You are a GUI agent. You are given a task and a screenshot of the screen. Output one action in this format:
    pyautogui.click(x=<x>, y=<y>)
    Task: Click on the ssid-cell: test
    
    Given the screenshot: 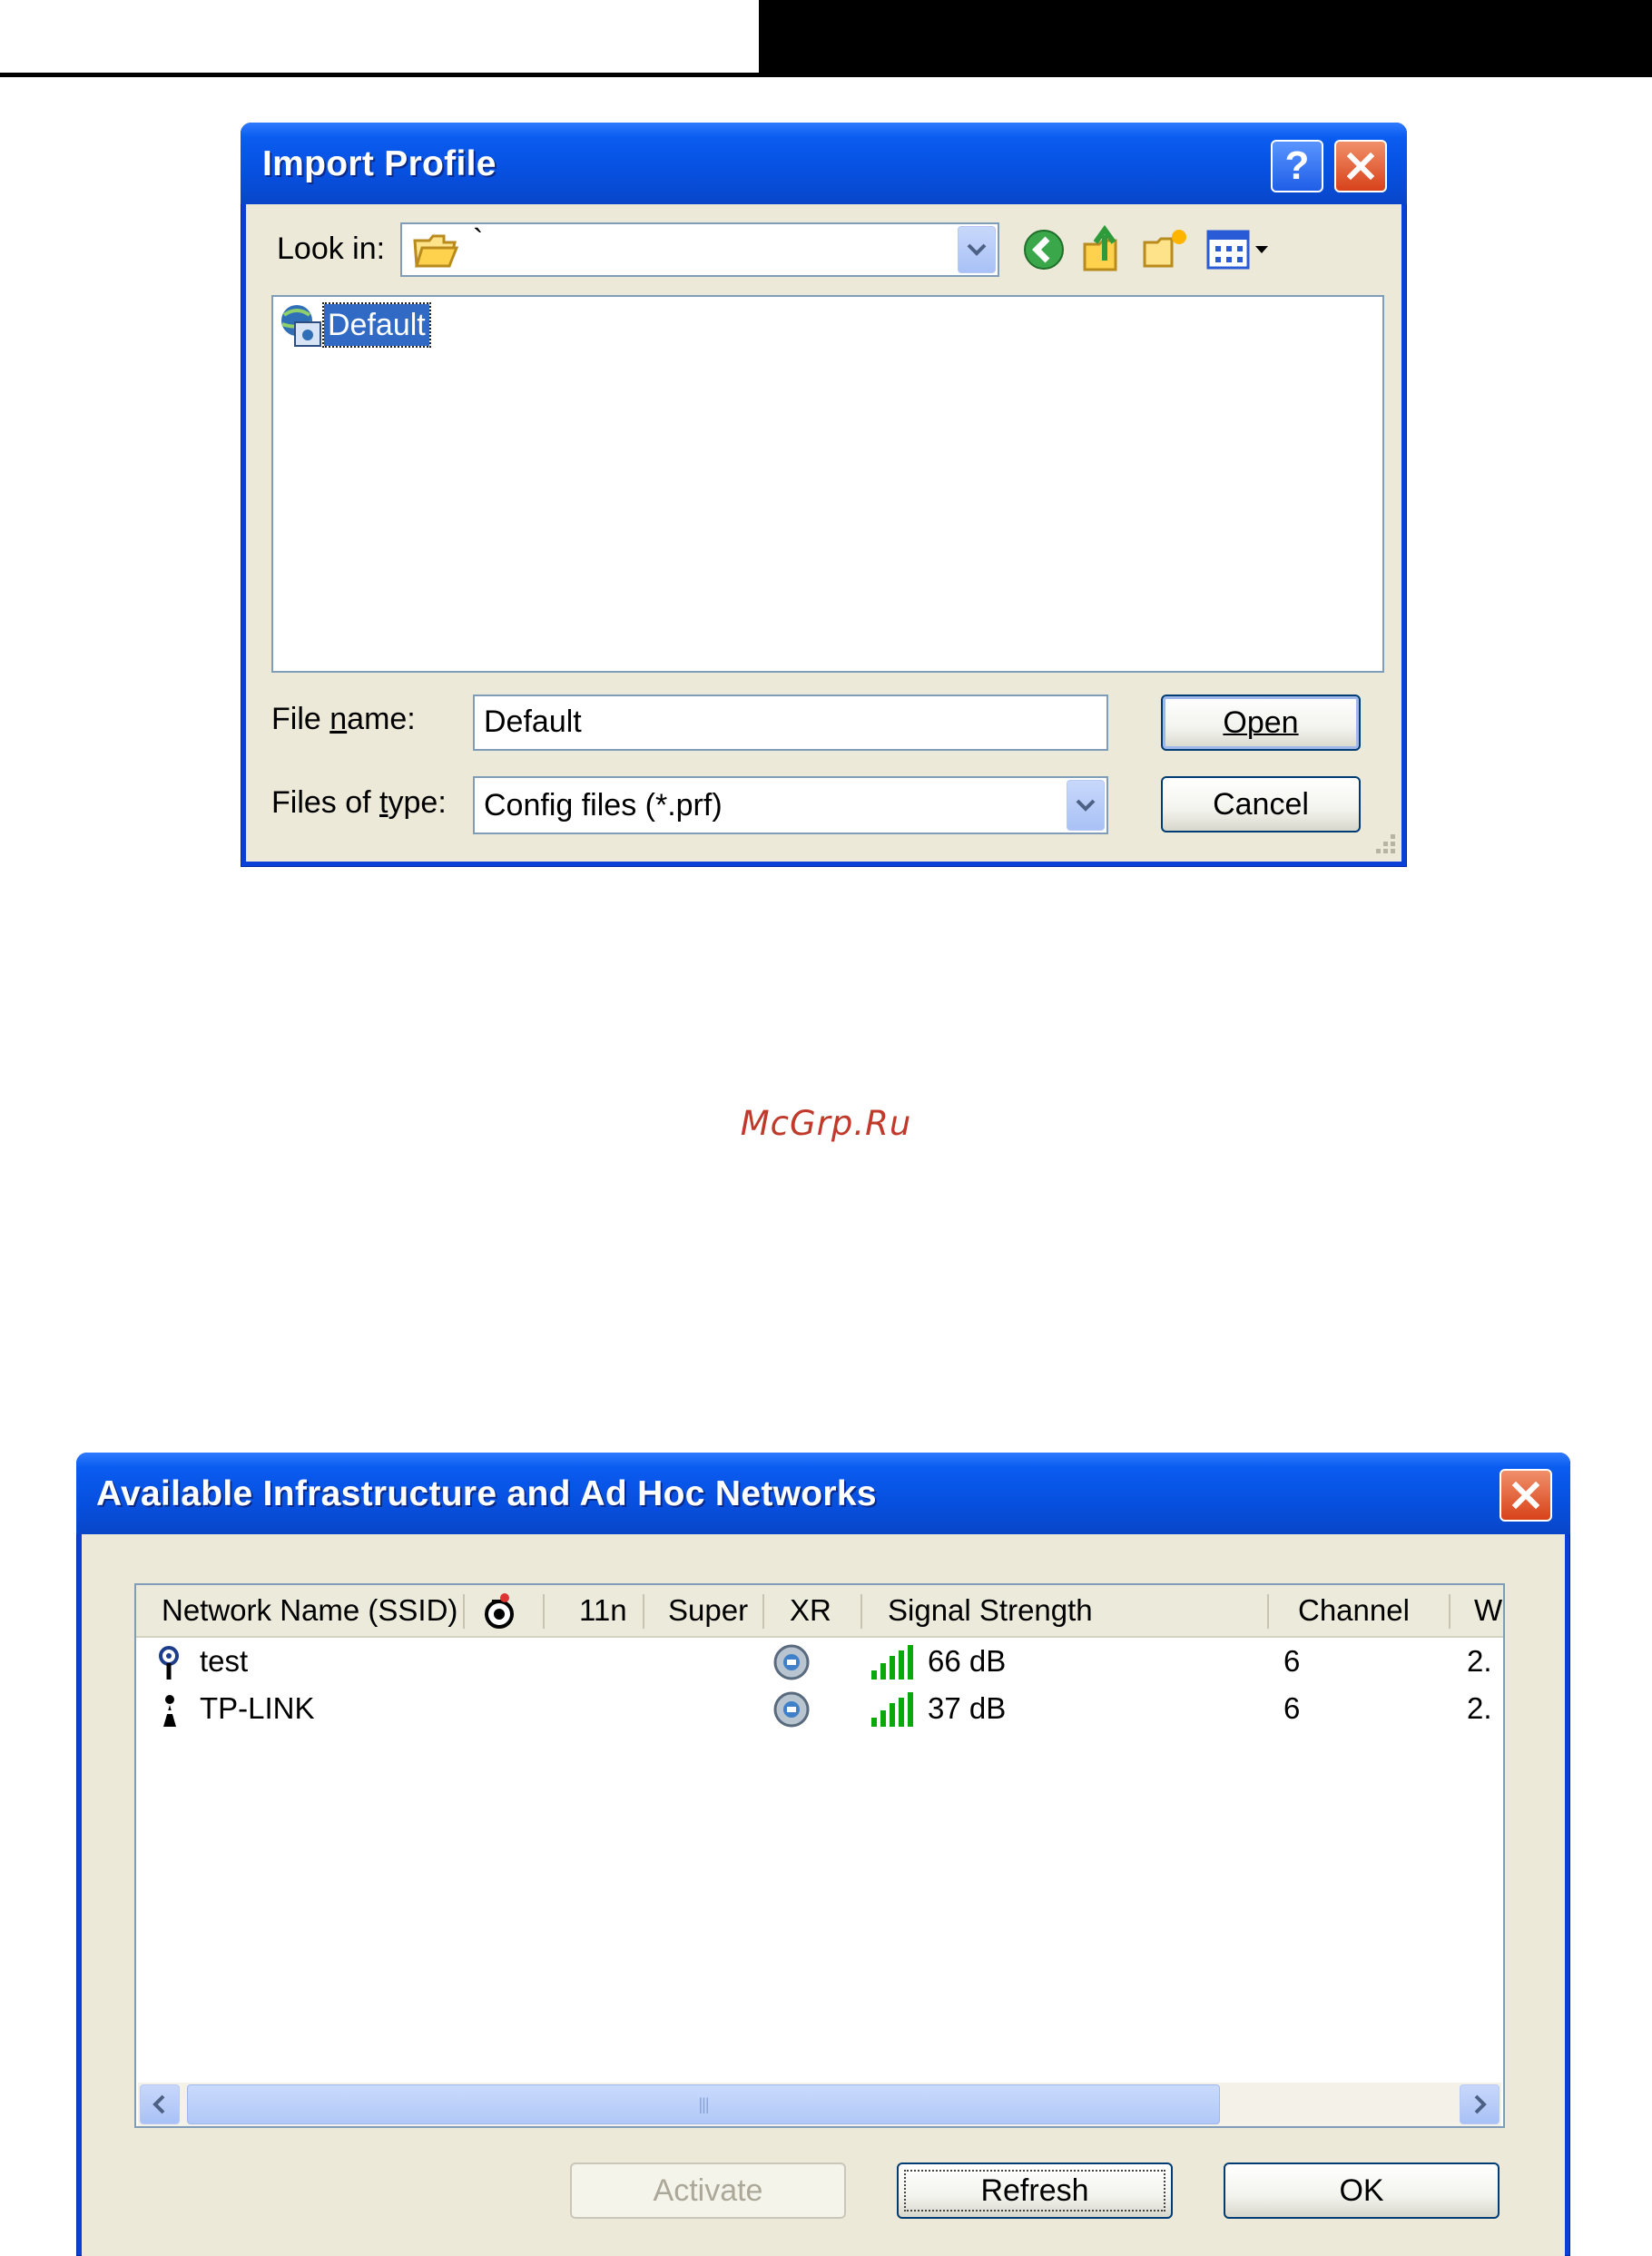 What is the action you would take?
    pyautogui.click(x=224, y=1661)
    